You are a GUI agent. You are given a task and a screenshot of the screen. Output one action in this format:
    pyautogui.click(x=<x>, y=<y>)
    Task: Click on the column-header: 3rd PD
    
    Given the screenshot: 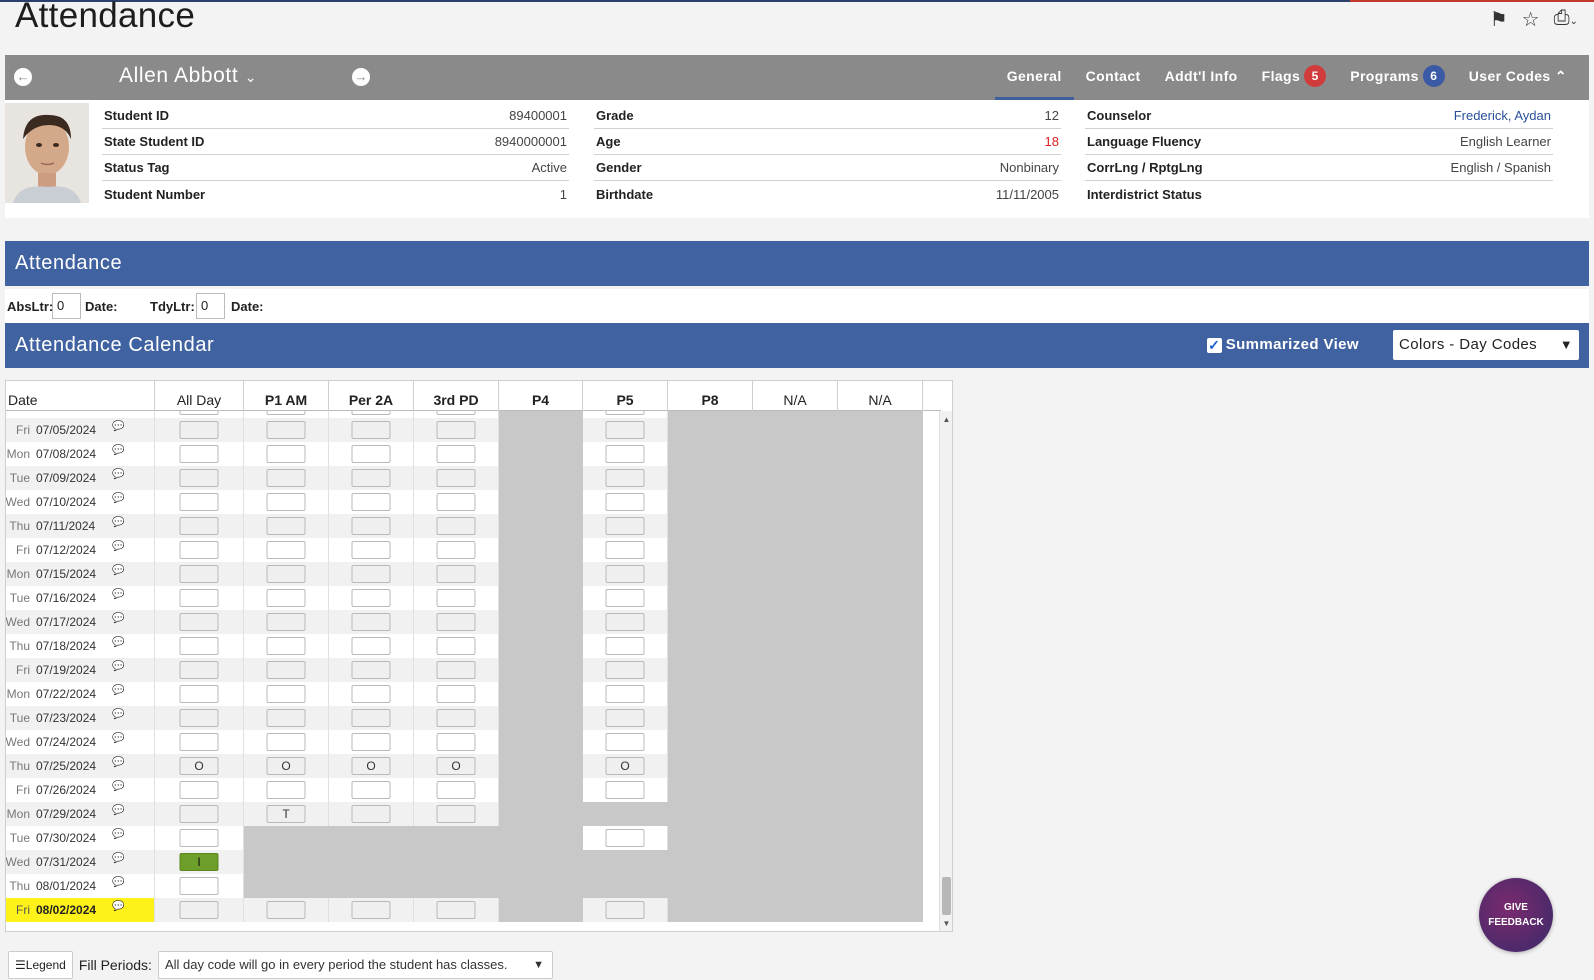 What is the action you would take?
    pyautogui.click(x=456, y=396)
    